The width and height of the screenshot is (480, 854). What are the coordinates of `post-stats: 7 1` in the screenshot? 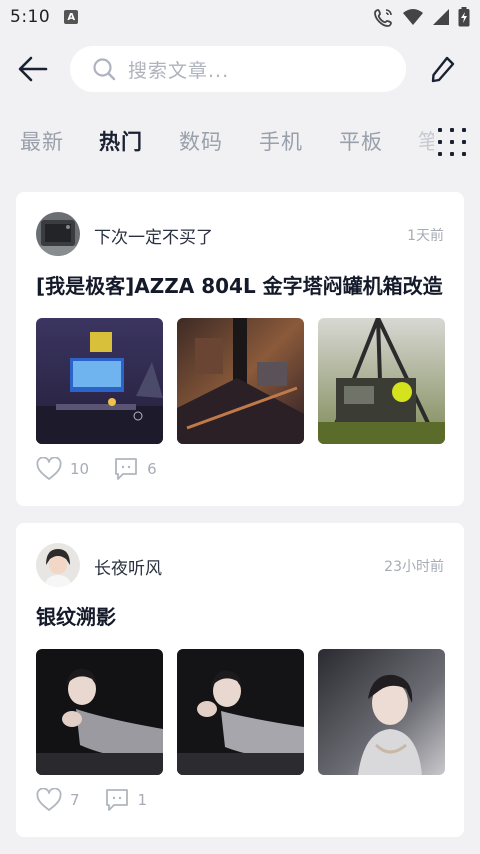 It's located at (103, 800).